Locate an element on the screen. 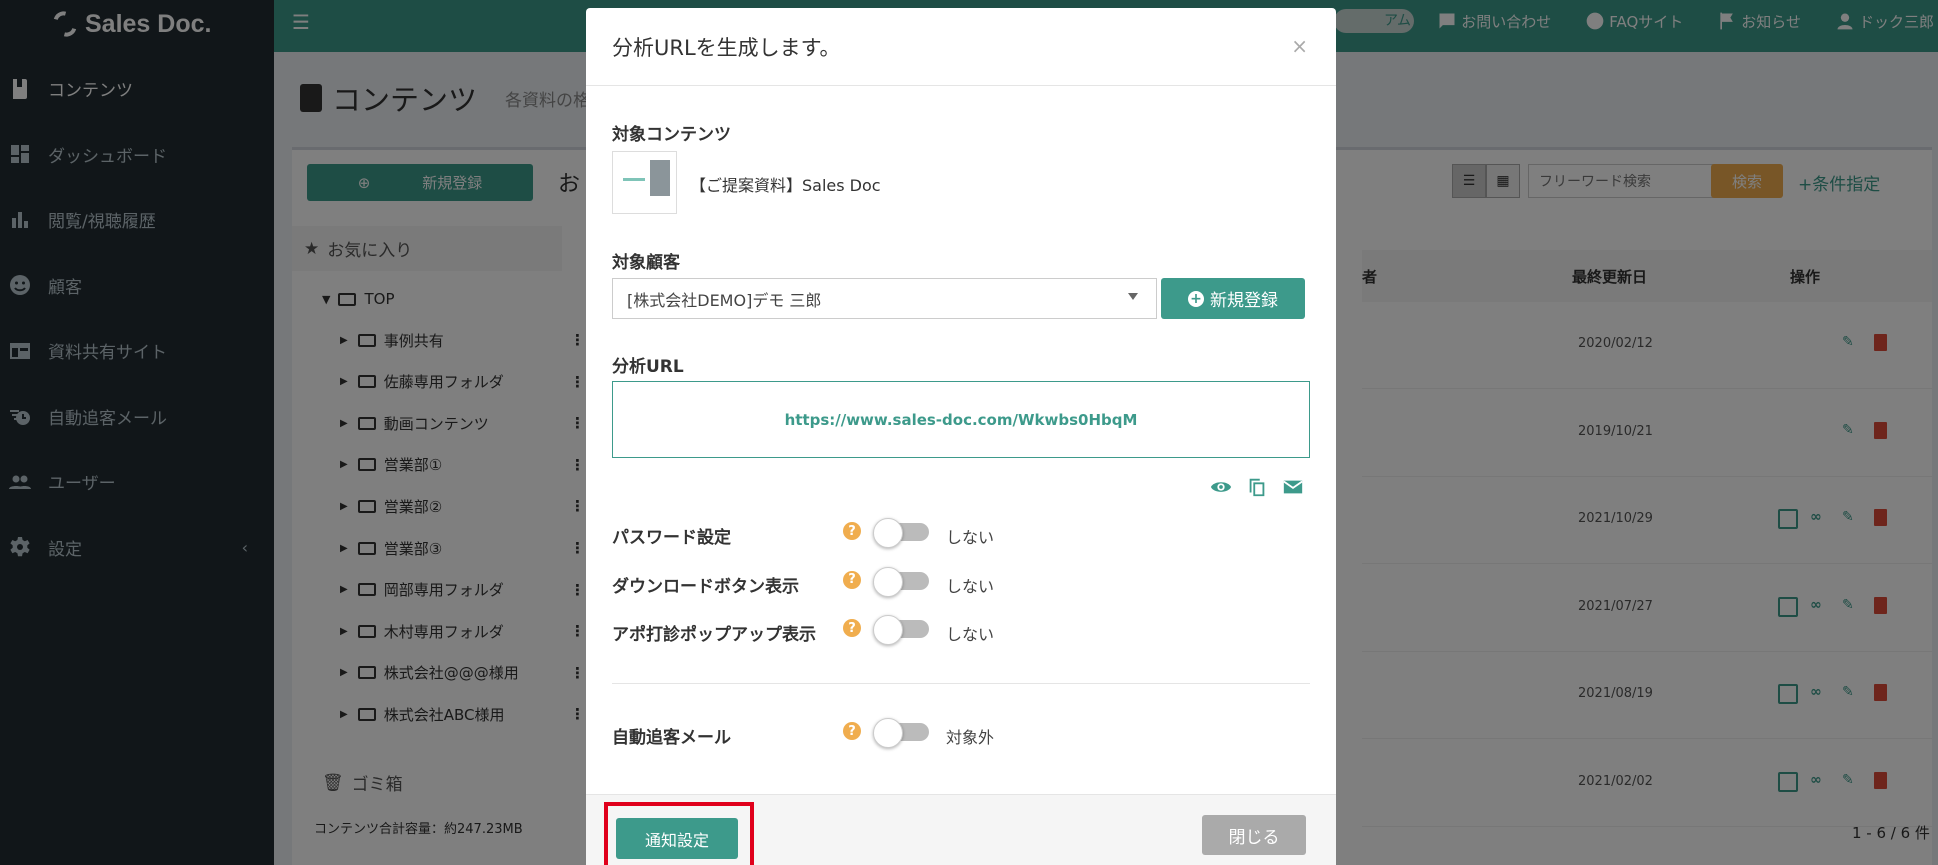 The width and height of the screenshot is (1938, 865). caret-down-icon is located at coordinates (1133, 296).